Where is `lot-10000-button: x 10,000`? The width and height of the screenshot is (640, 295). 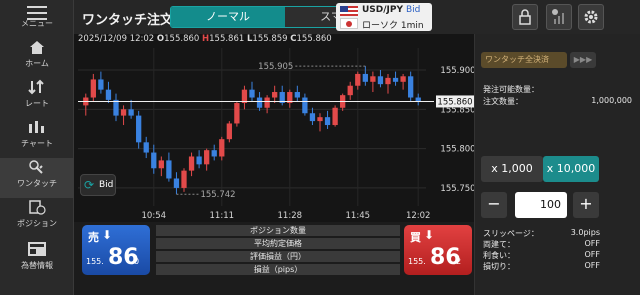
lot-10000-button: x 10,000 is located at coordinates (571, 169).